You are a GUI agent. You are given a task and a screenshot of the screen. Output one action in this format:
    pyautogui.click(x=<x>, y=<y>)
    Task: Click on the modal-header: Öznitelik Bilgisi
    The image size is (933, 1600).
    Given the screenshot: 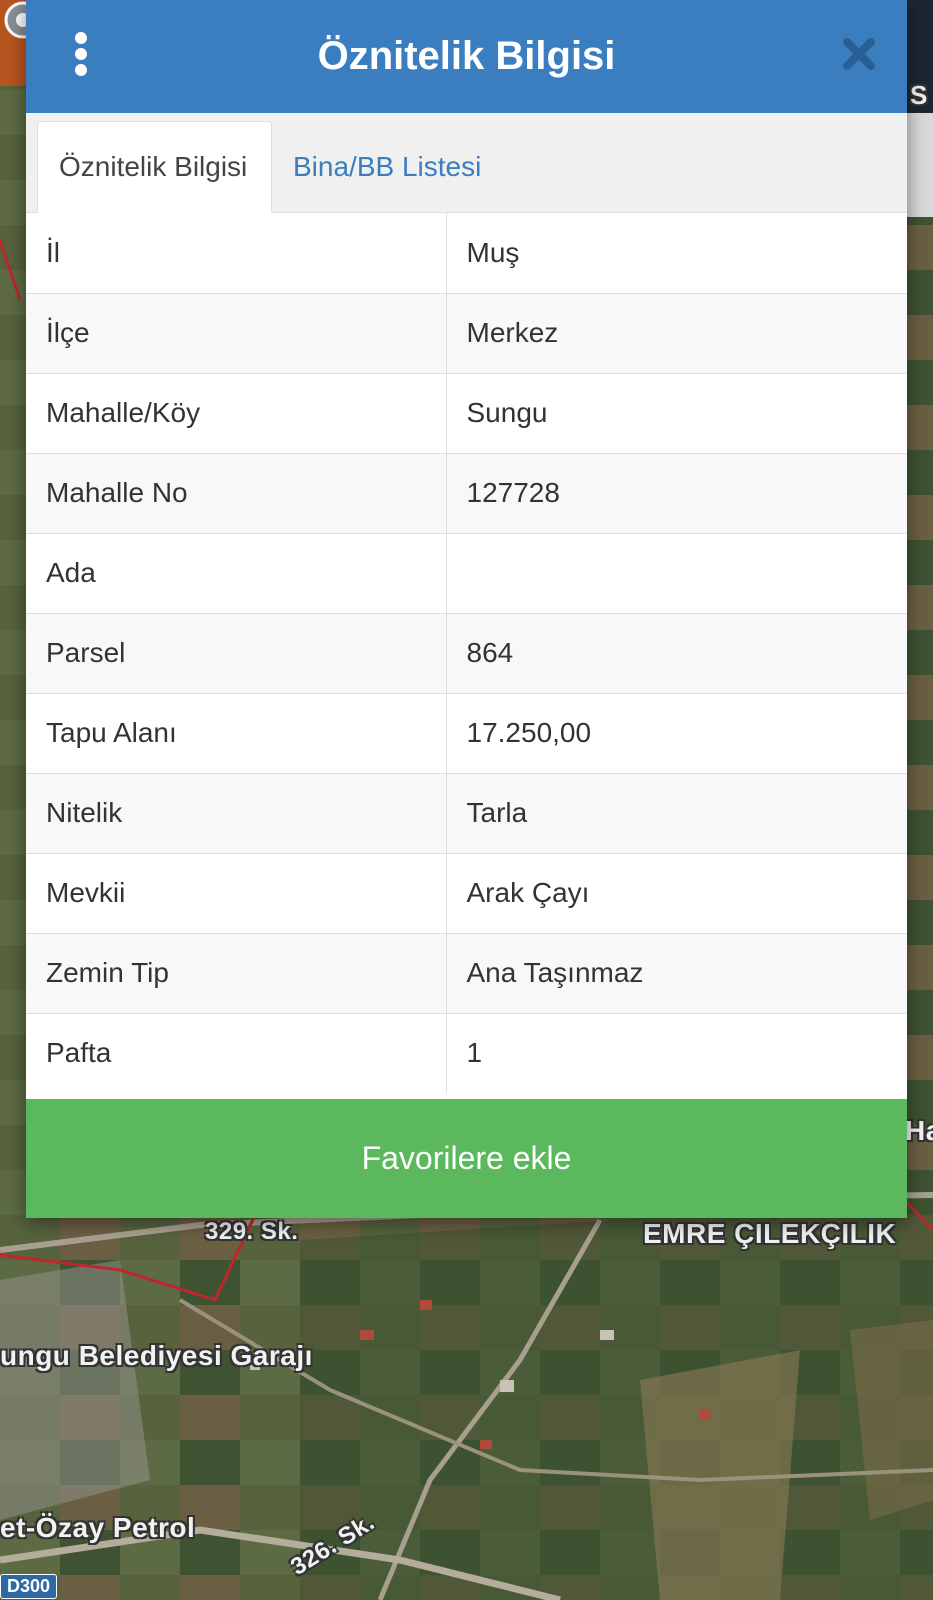 What is the action you would take?
    pyautogui.click(x=466, y=56)
    